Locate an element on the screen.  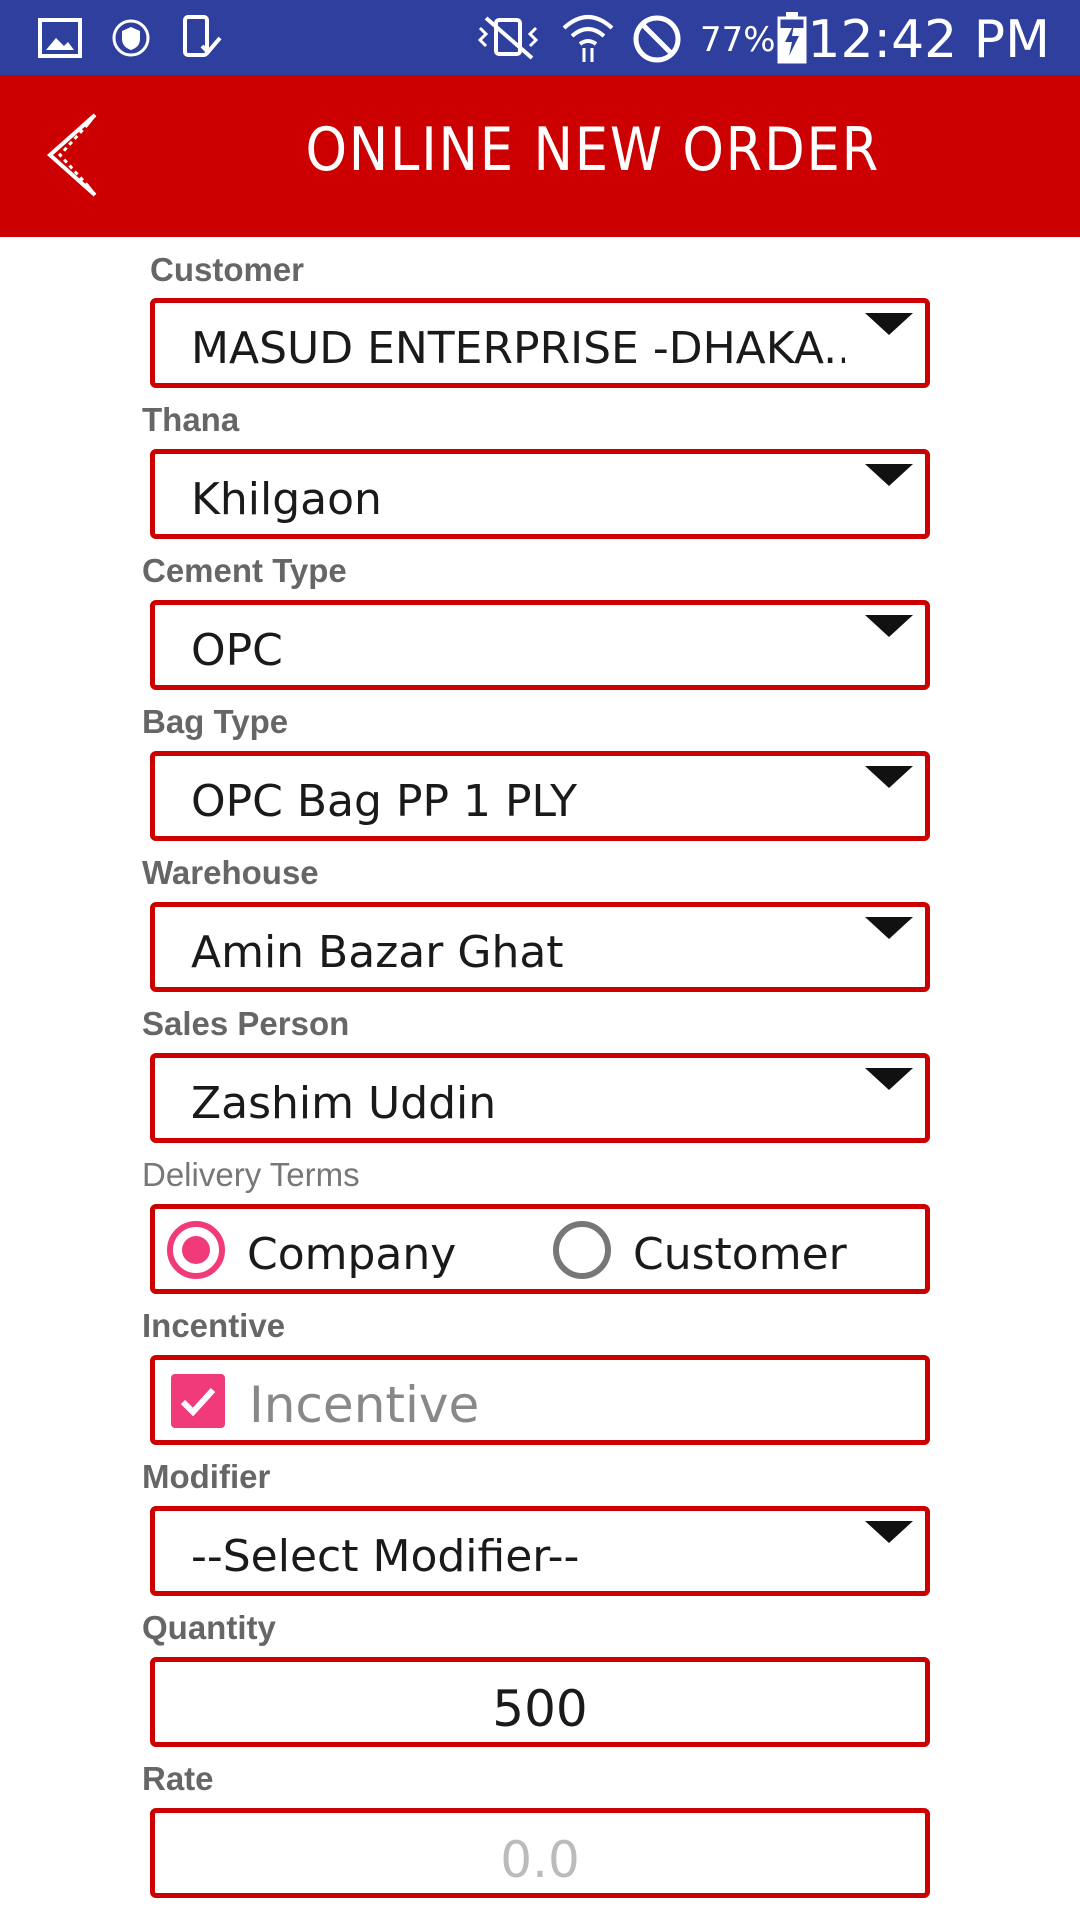
no-disturb-icon is located at coordinates (657, 39).